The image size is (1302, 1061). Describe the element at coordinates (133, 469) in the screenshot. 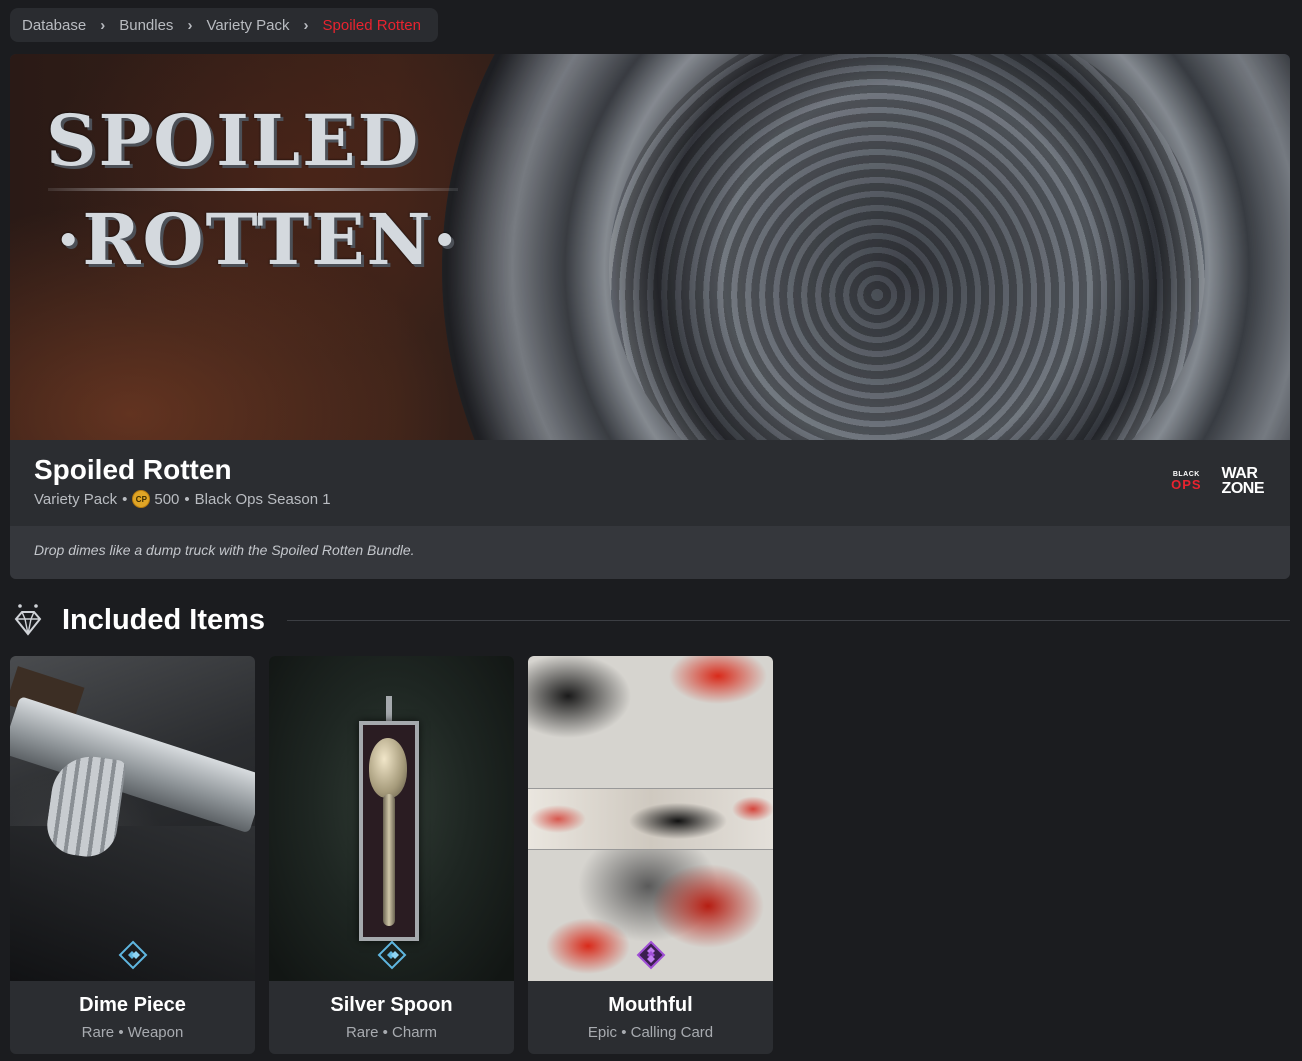

I see `bundle-title: Spoiled Rotten` at that location.